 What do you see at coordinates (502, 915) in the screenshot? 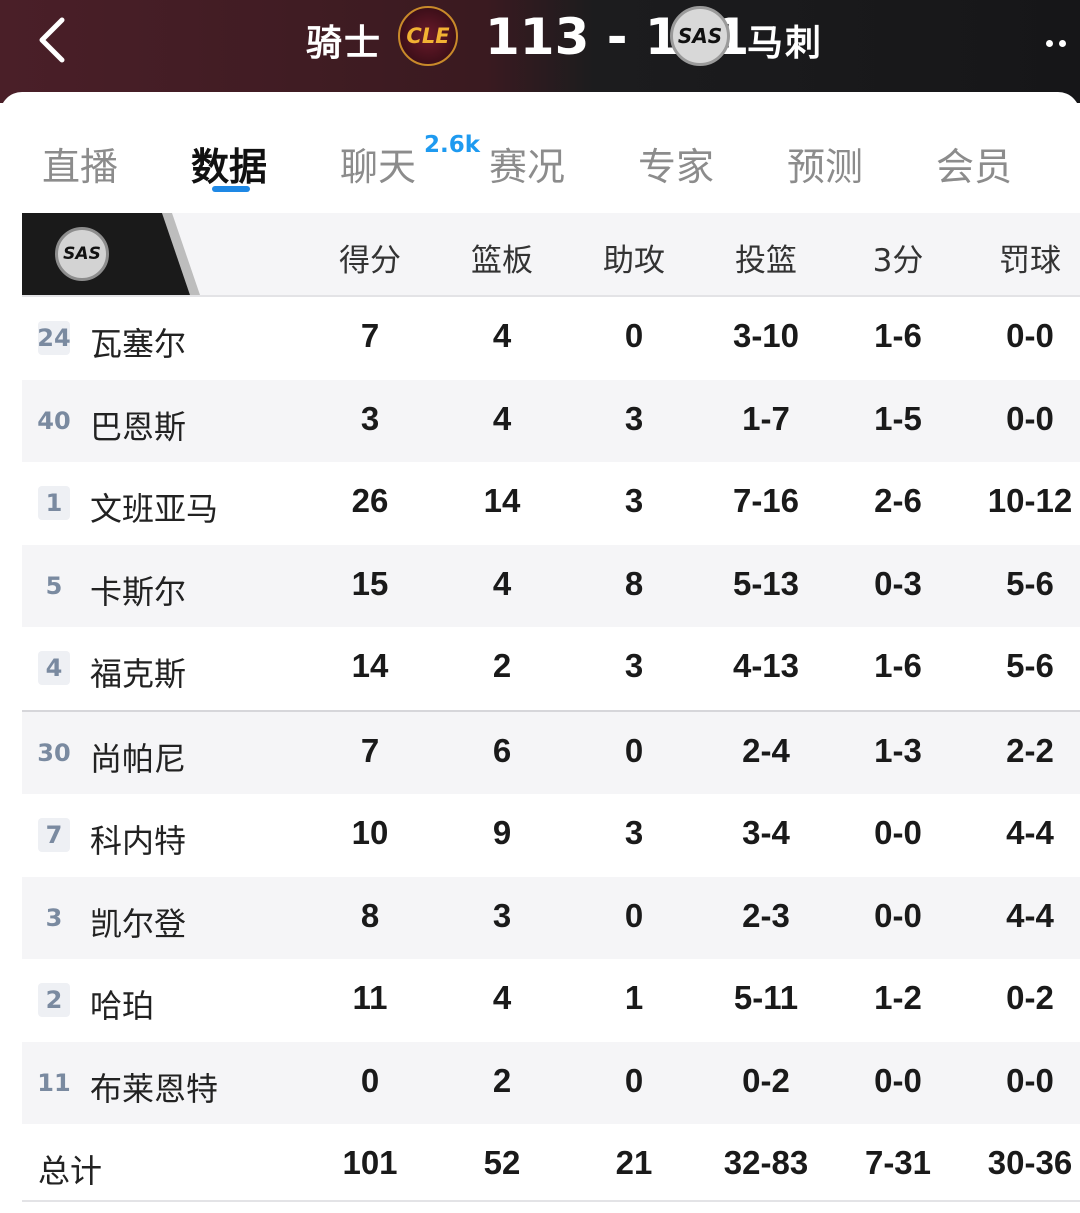
I see `stat-rebounds: 3` at bounding box center [502, 915].